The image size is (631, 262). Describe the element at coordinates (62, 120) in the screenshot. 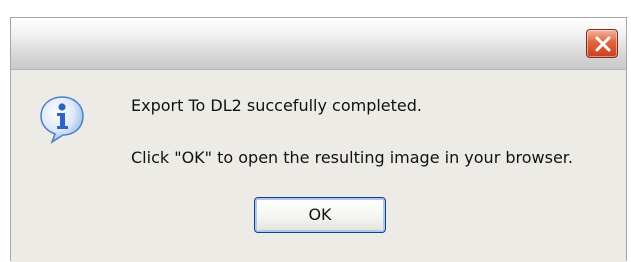

I see `info-icon` at that location.